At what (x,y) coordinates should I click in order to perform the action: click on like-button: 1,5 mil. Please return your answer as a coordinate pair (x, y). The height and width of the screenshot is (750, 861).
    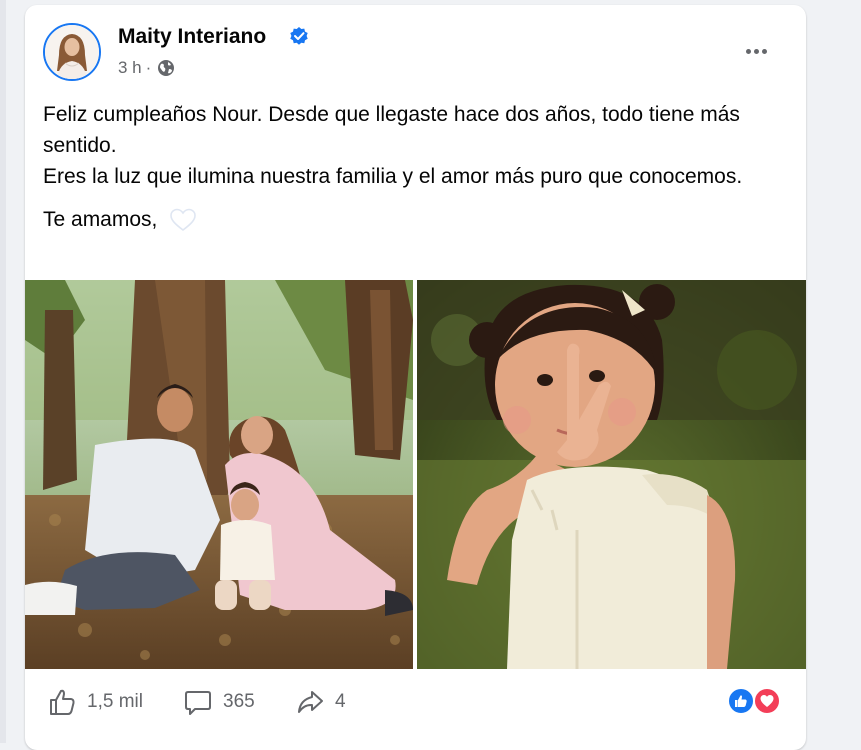
    Looking at the image, I should click on (95, 702).